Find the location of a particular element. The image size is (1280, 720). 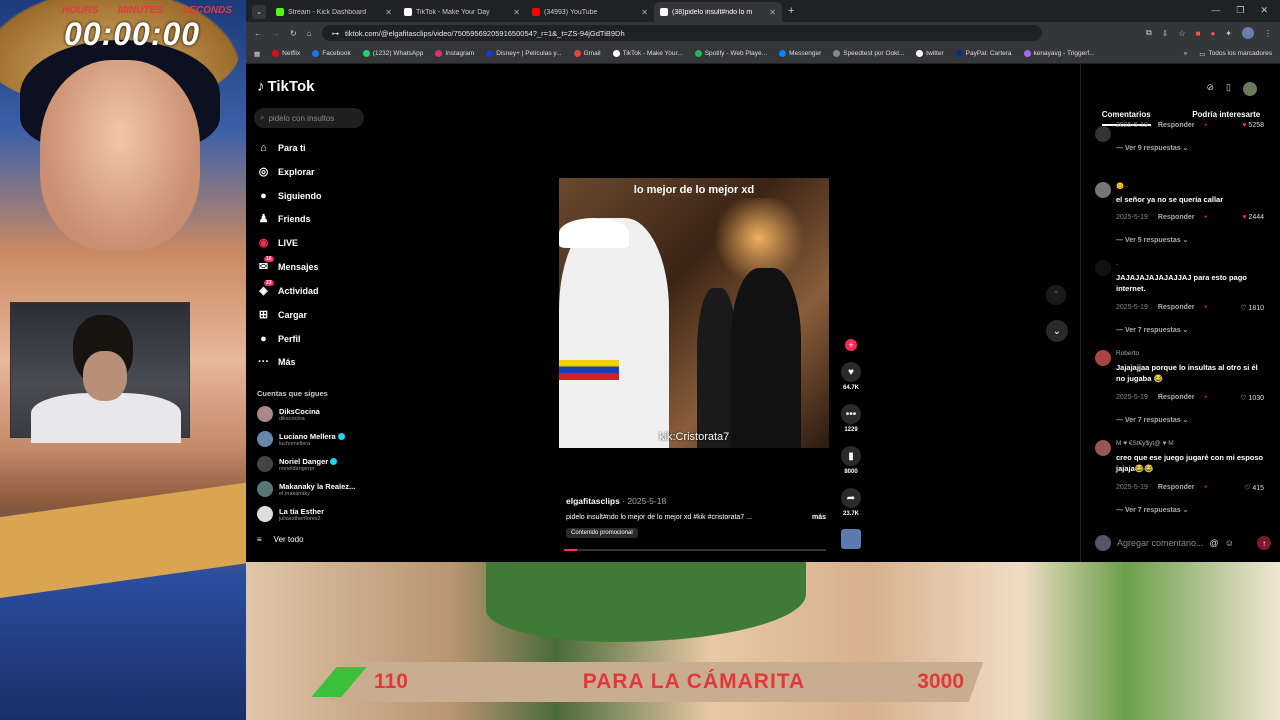

bookmark-star-icon: ☆ is located at coordinates (1181, 33).